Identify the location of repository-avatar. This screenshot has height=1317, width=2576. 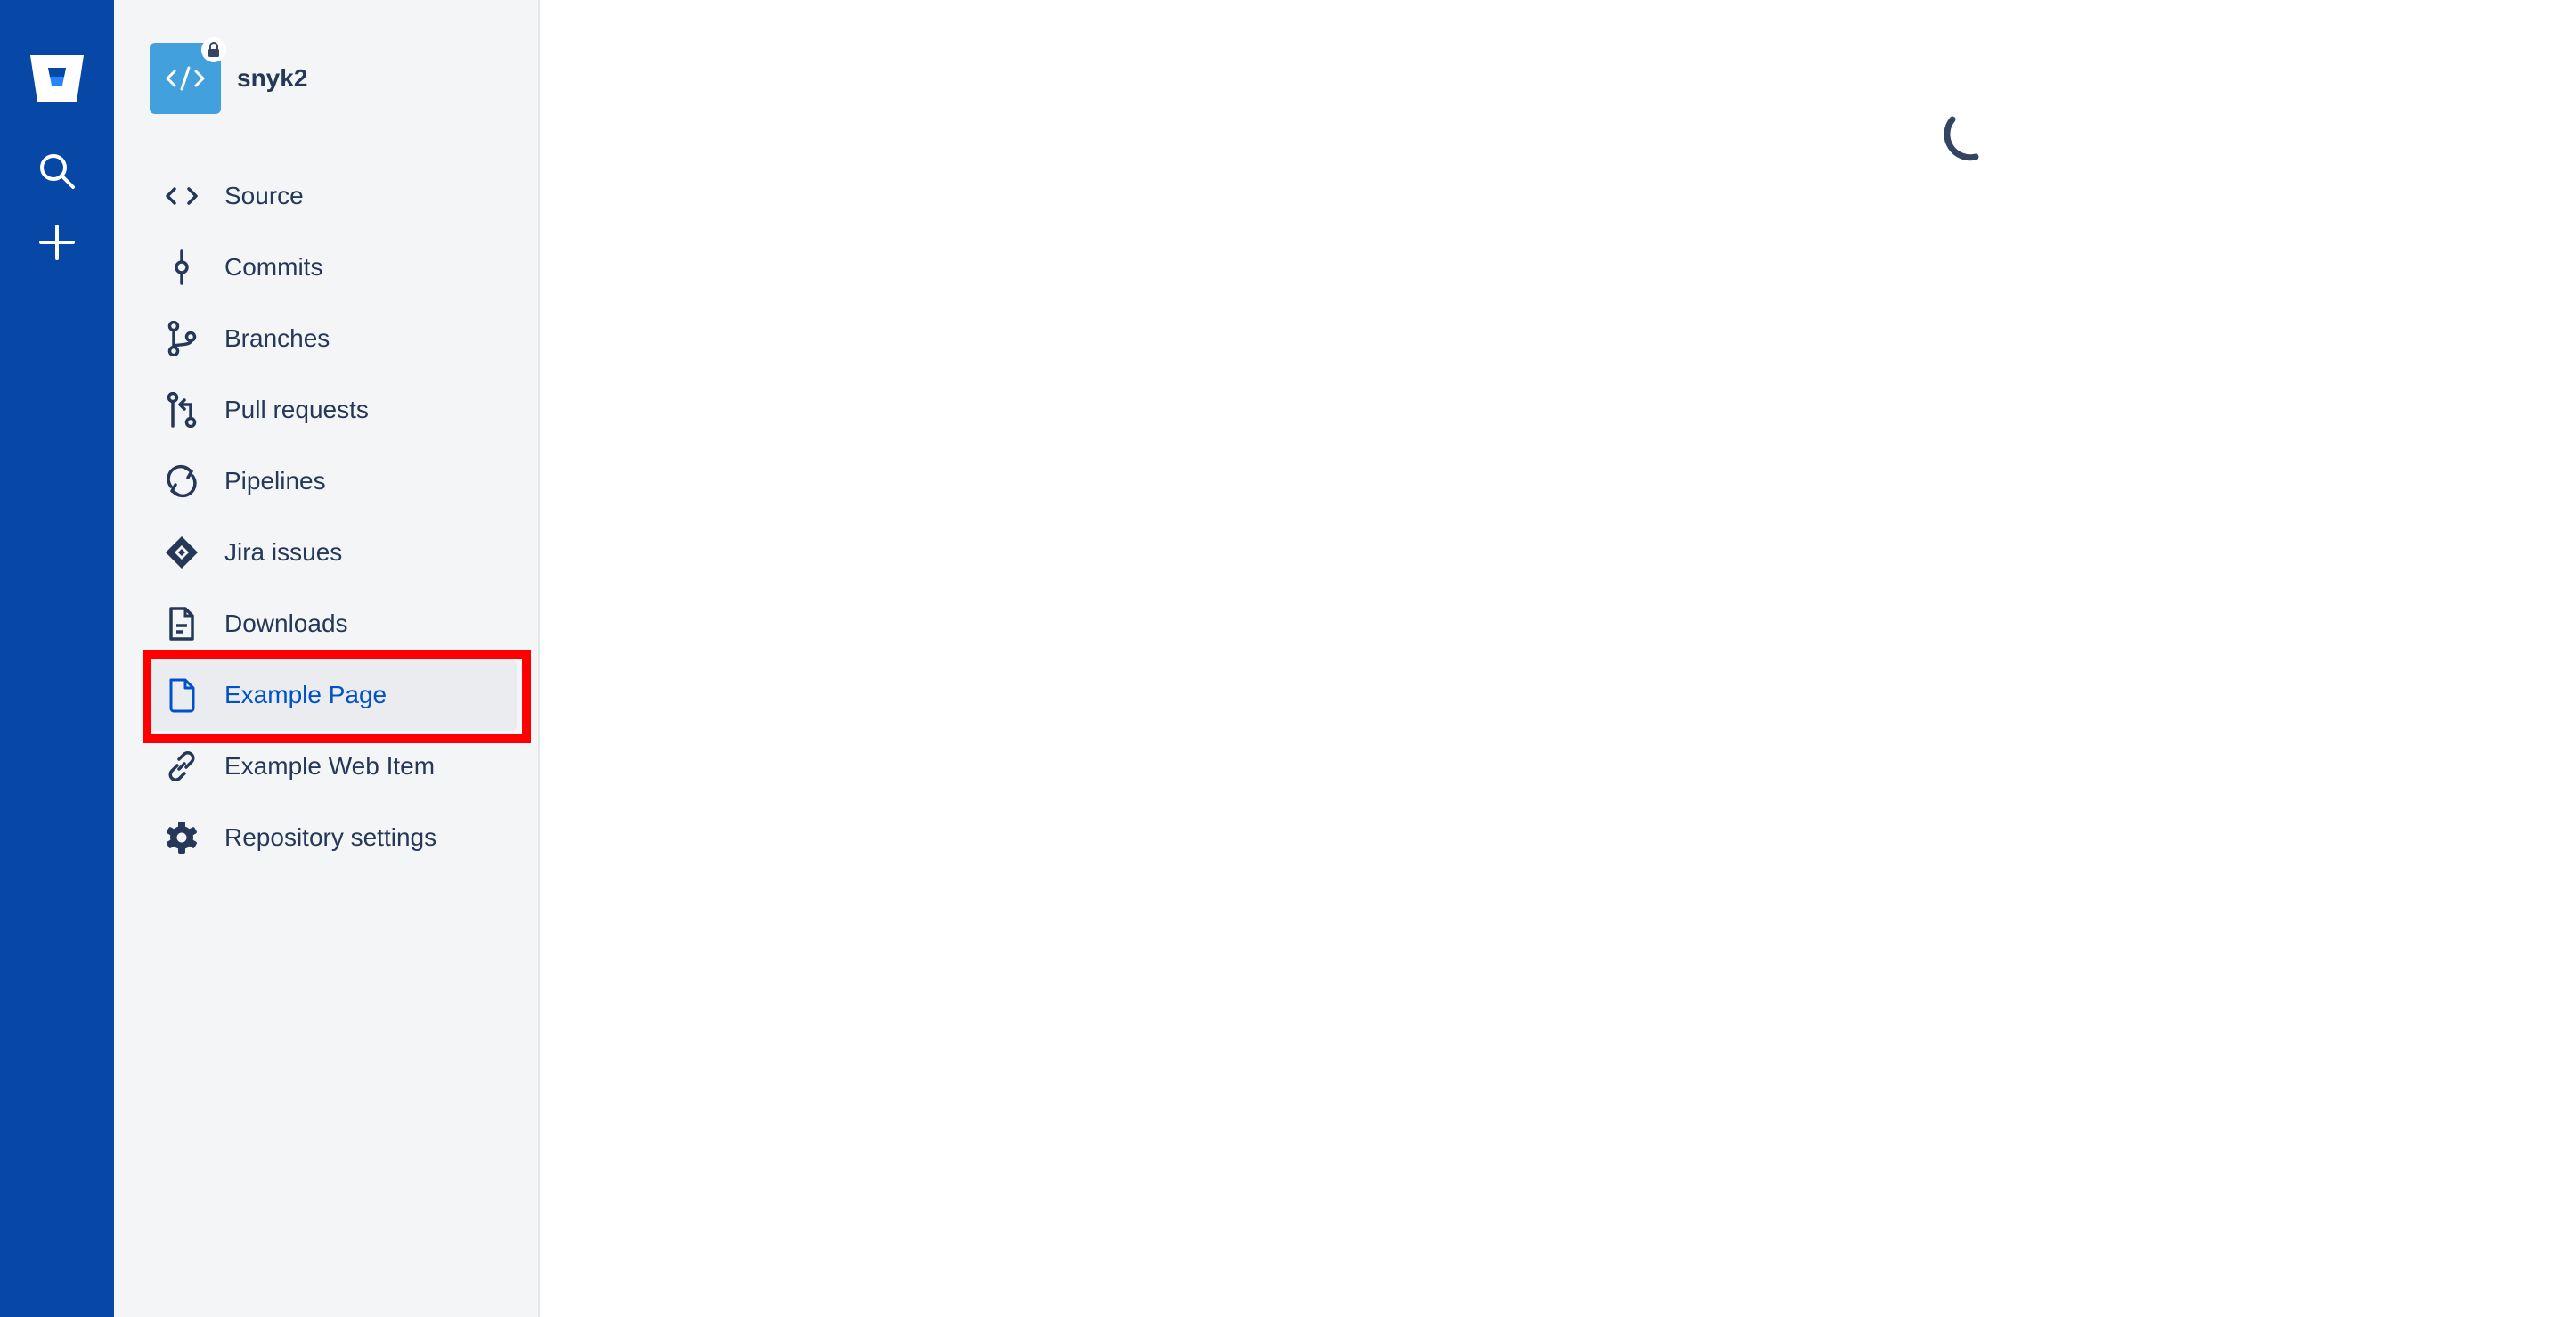
(188, 75).